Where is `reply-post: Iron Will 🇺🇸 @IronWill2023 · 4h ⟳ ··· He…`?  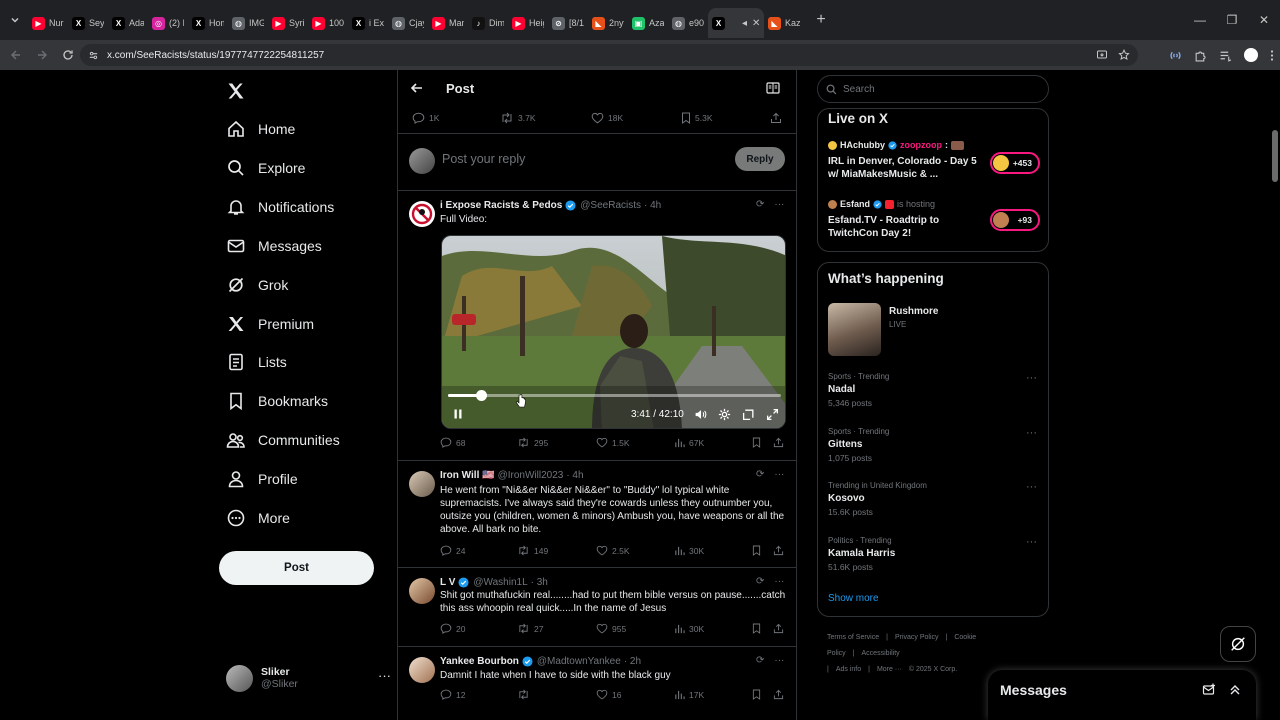 reply-post: Iron Will 🇺🇸 @IronWill2023 · 4h ⟳ ··· He… is located at coordinates (597, 514).